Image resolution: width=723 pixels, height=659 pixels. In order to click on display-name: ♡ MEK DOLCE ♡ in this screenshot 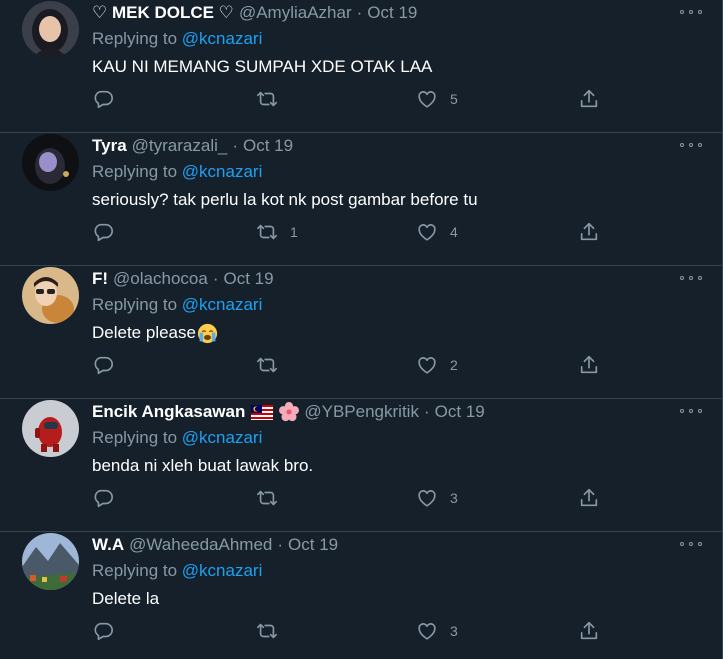, I will do `click(163, 13)`.